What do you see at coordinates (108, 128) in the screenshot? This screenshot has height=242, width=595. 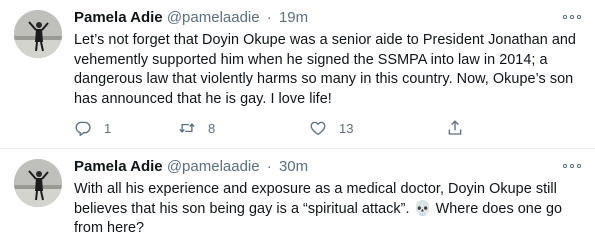 I see `reply-count: 1` at bounding box center [108, 128].